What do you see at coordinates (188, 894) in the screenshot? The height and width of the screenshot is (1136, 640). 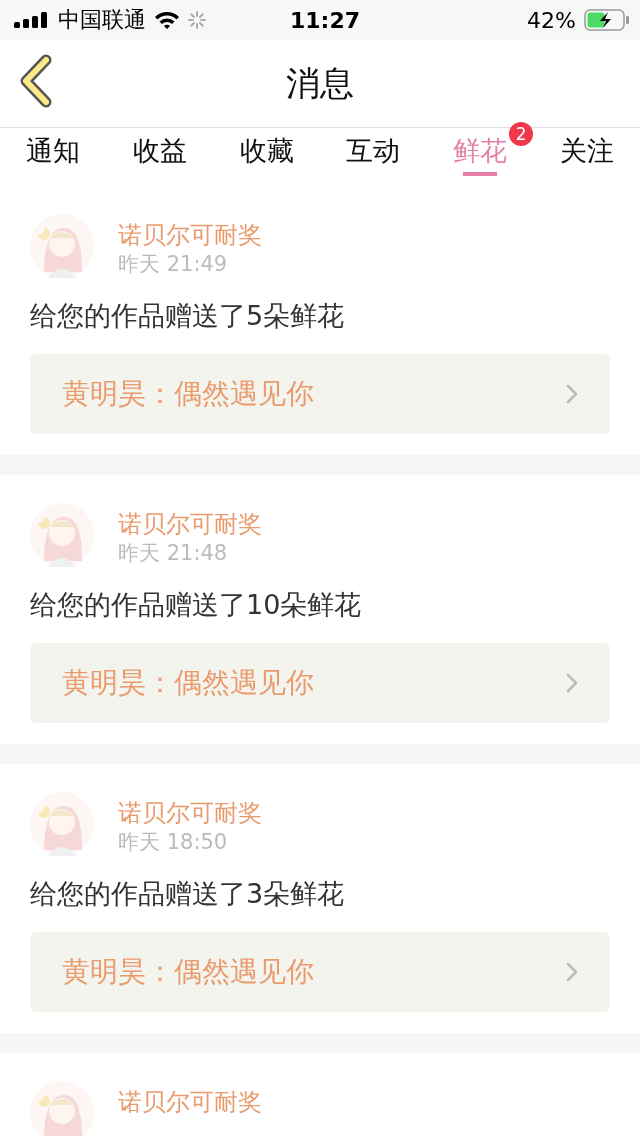 I see `message-text: 给您的作品赠送了3朵鲜花` at bounding box center [188, 894].